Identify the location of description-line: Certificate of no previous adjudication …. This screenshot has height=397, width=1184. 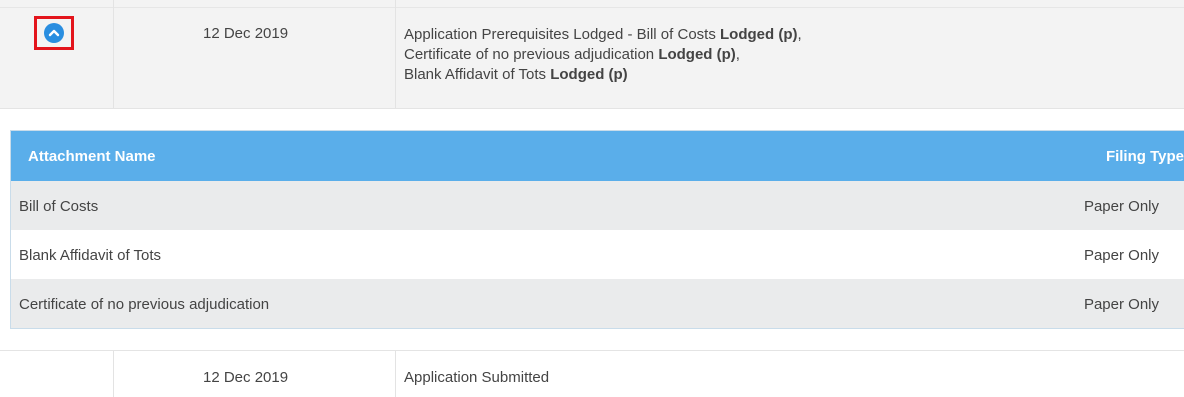
(572, 54).